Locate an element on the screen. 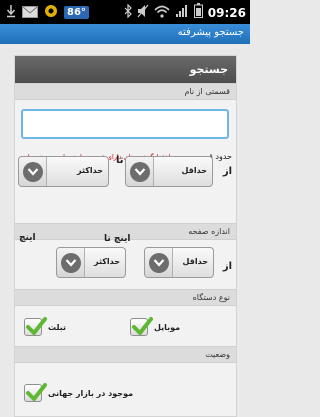  screen-inch-to-label: اینچ تا is located at coordinates (117, 239).